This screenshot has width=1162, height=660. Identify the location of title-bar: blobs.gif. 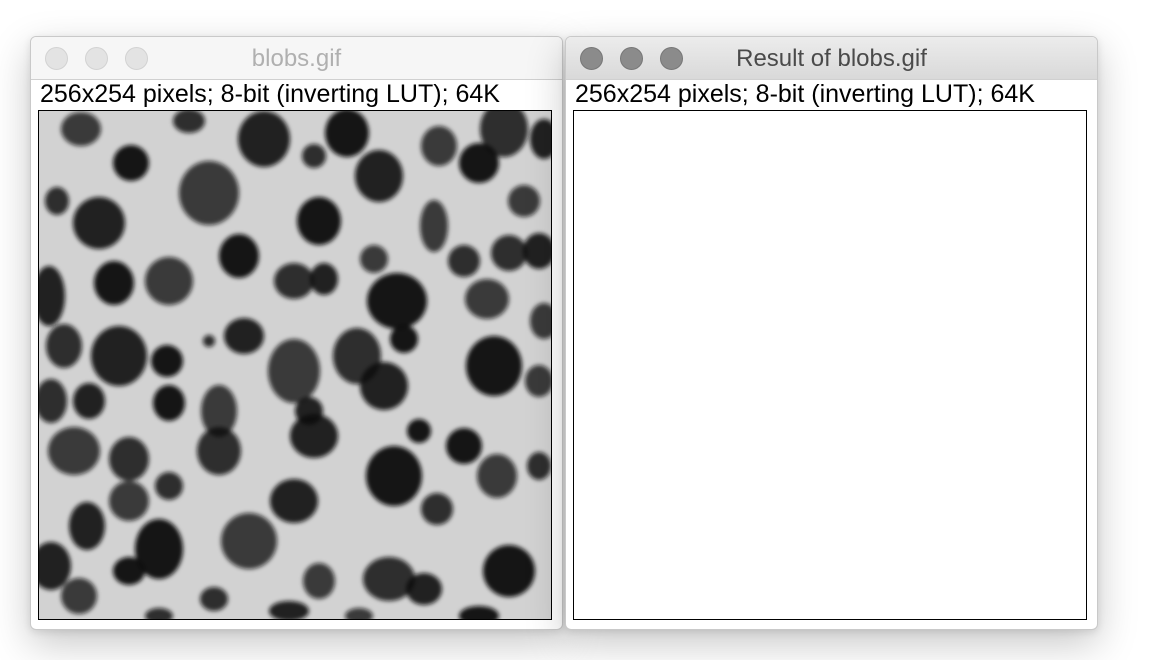
(296, 58).